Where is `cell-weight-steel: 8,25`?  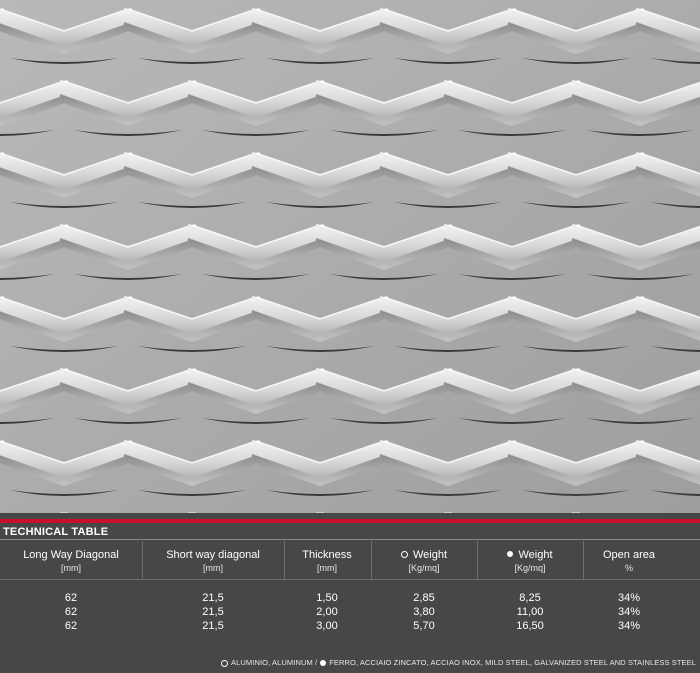 cell-weight-steel: 8,25 is located at coordinates (530, 598).